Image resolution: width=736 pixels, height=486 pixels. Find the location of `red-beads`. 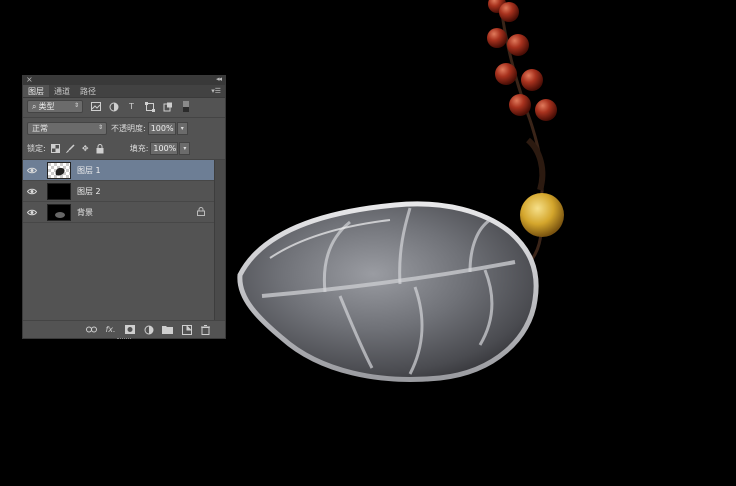

red-beads is located at coordinates (522, 60).